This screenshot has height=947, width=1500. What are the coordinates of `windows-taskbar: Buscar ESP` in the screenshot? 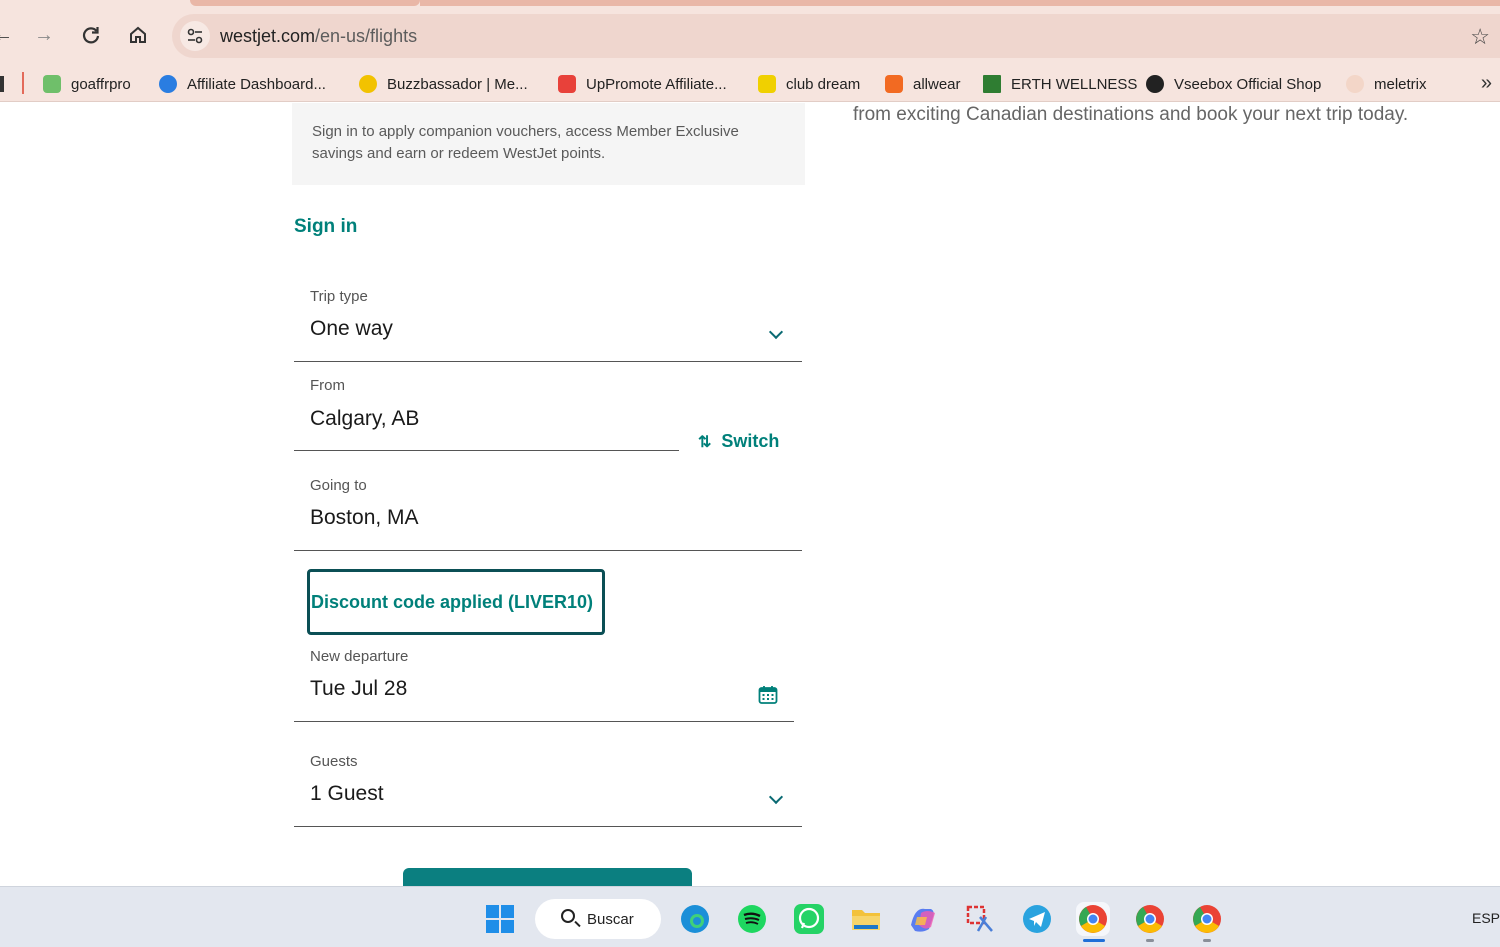 It's located at (750, 916).